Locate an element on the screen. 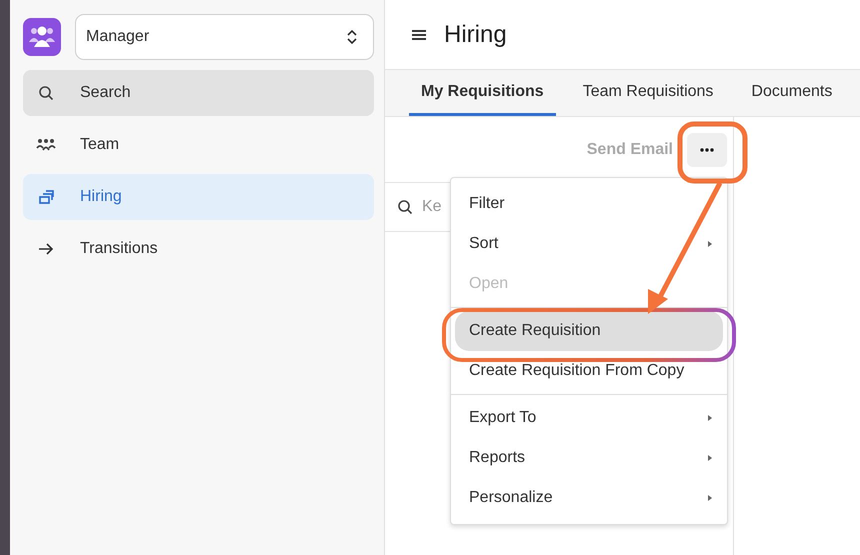  ellipsis-icon is located at coordinates (707, 150).